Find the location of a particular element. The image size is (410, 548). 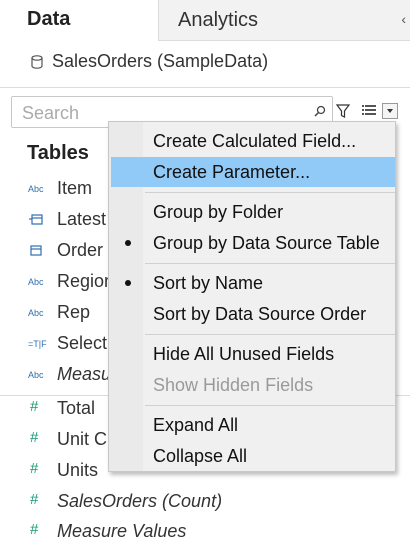

menu-item-label: Group by Folder is located at coordinates (218, 212).